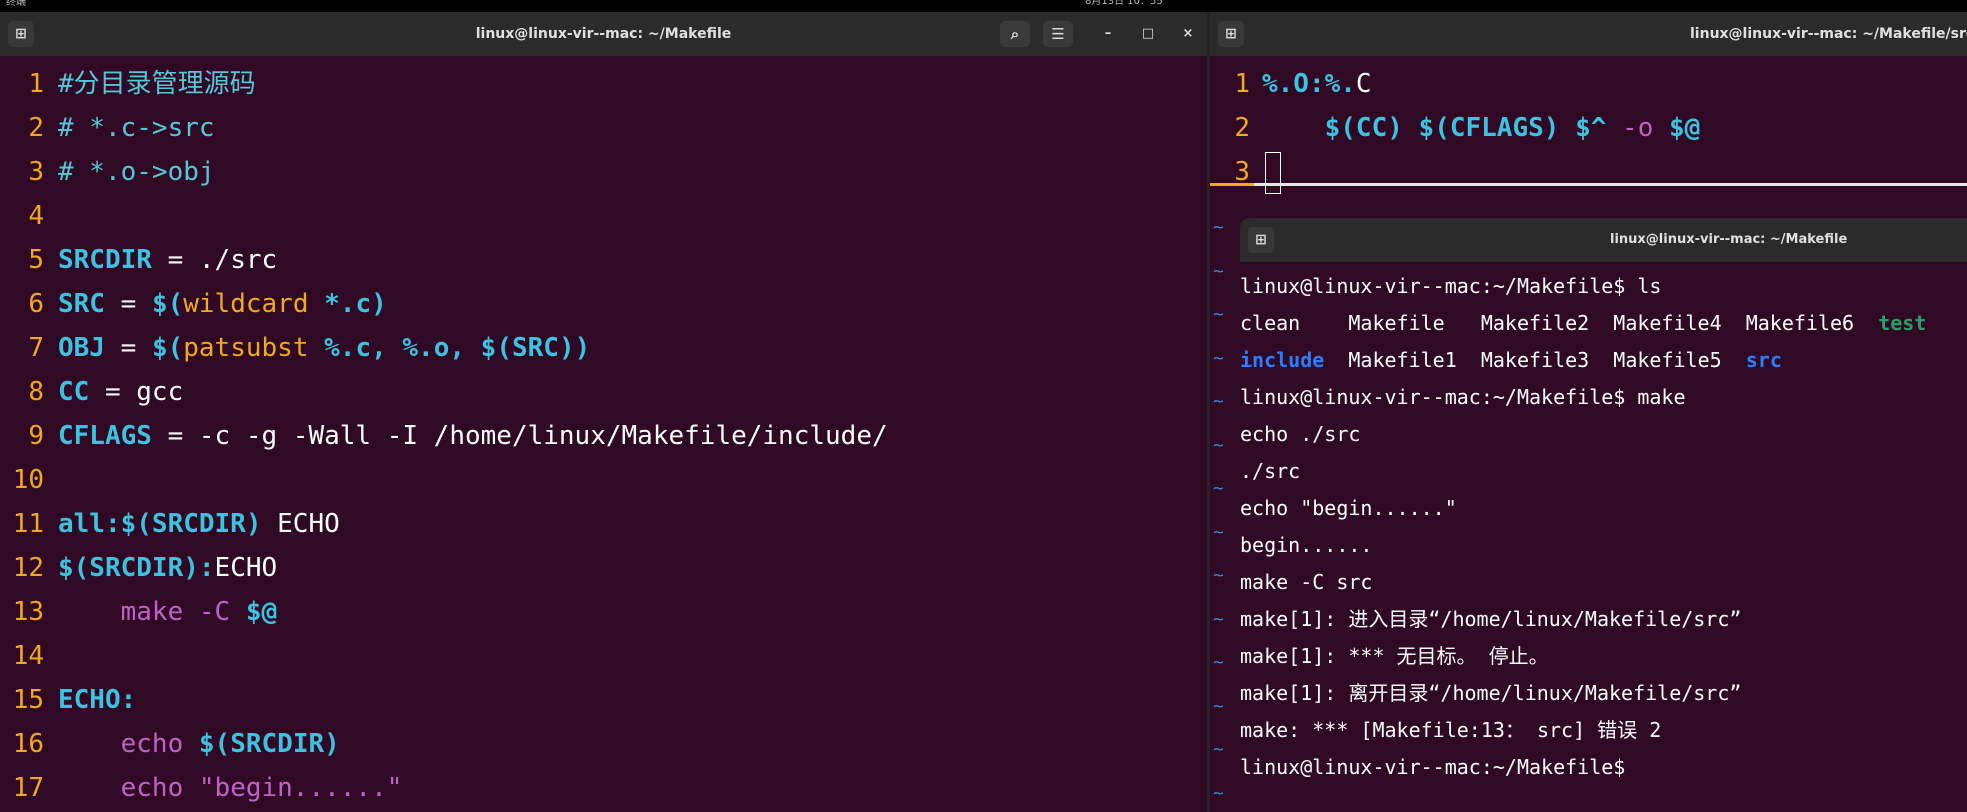 This screenshot has height=812, width=1967. I want to click on vim-editor-right: 1 %.O:%.C 2 $(CC) $(CFLAGS) $^ -o $@ 3, so click(1588, 128).